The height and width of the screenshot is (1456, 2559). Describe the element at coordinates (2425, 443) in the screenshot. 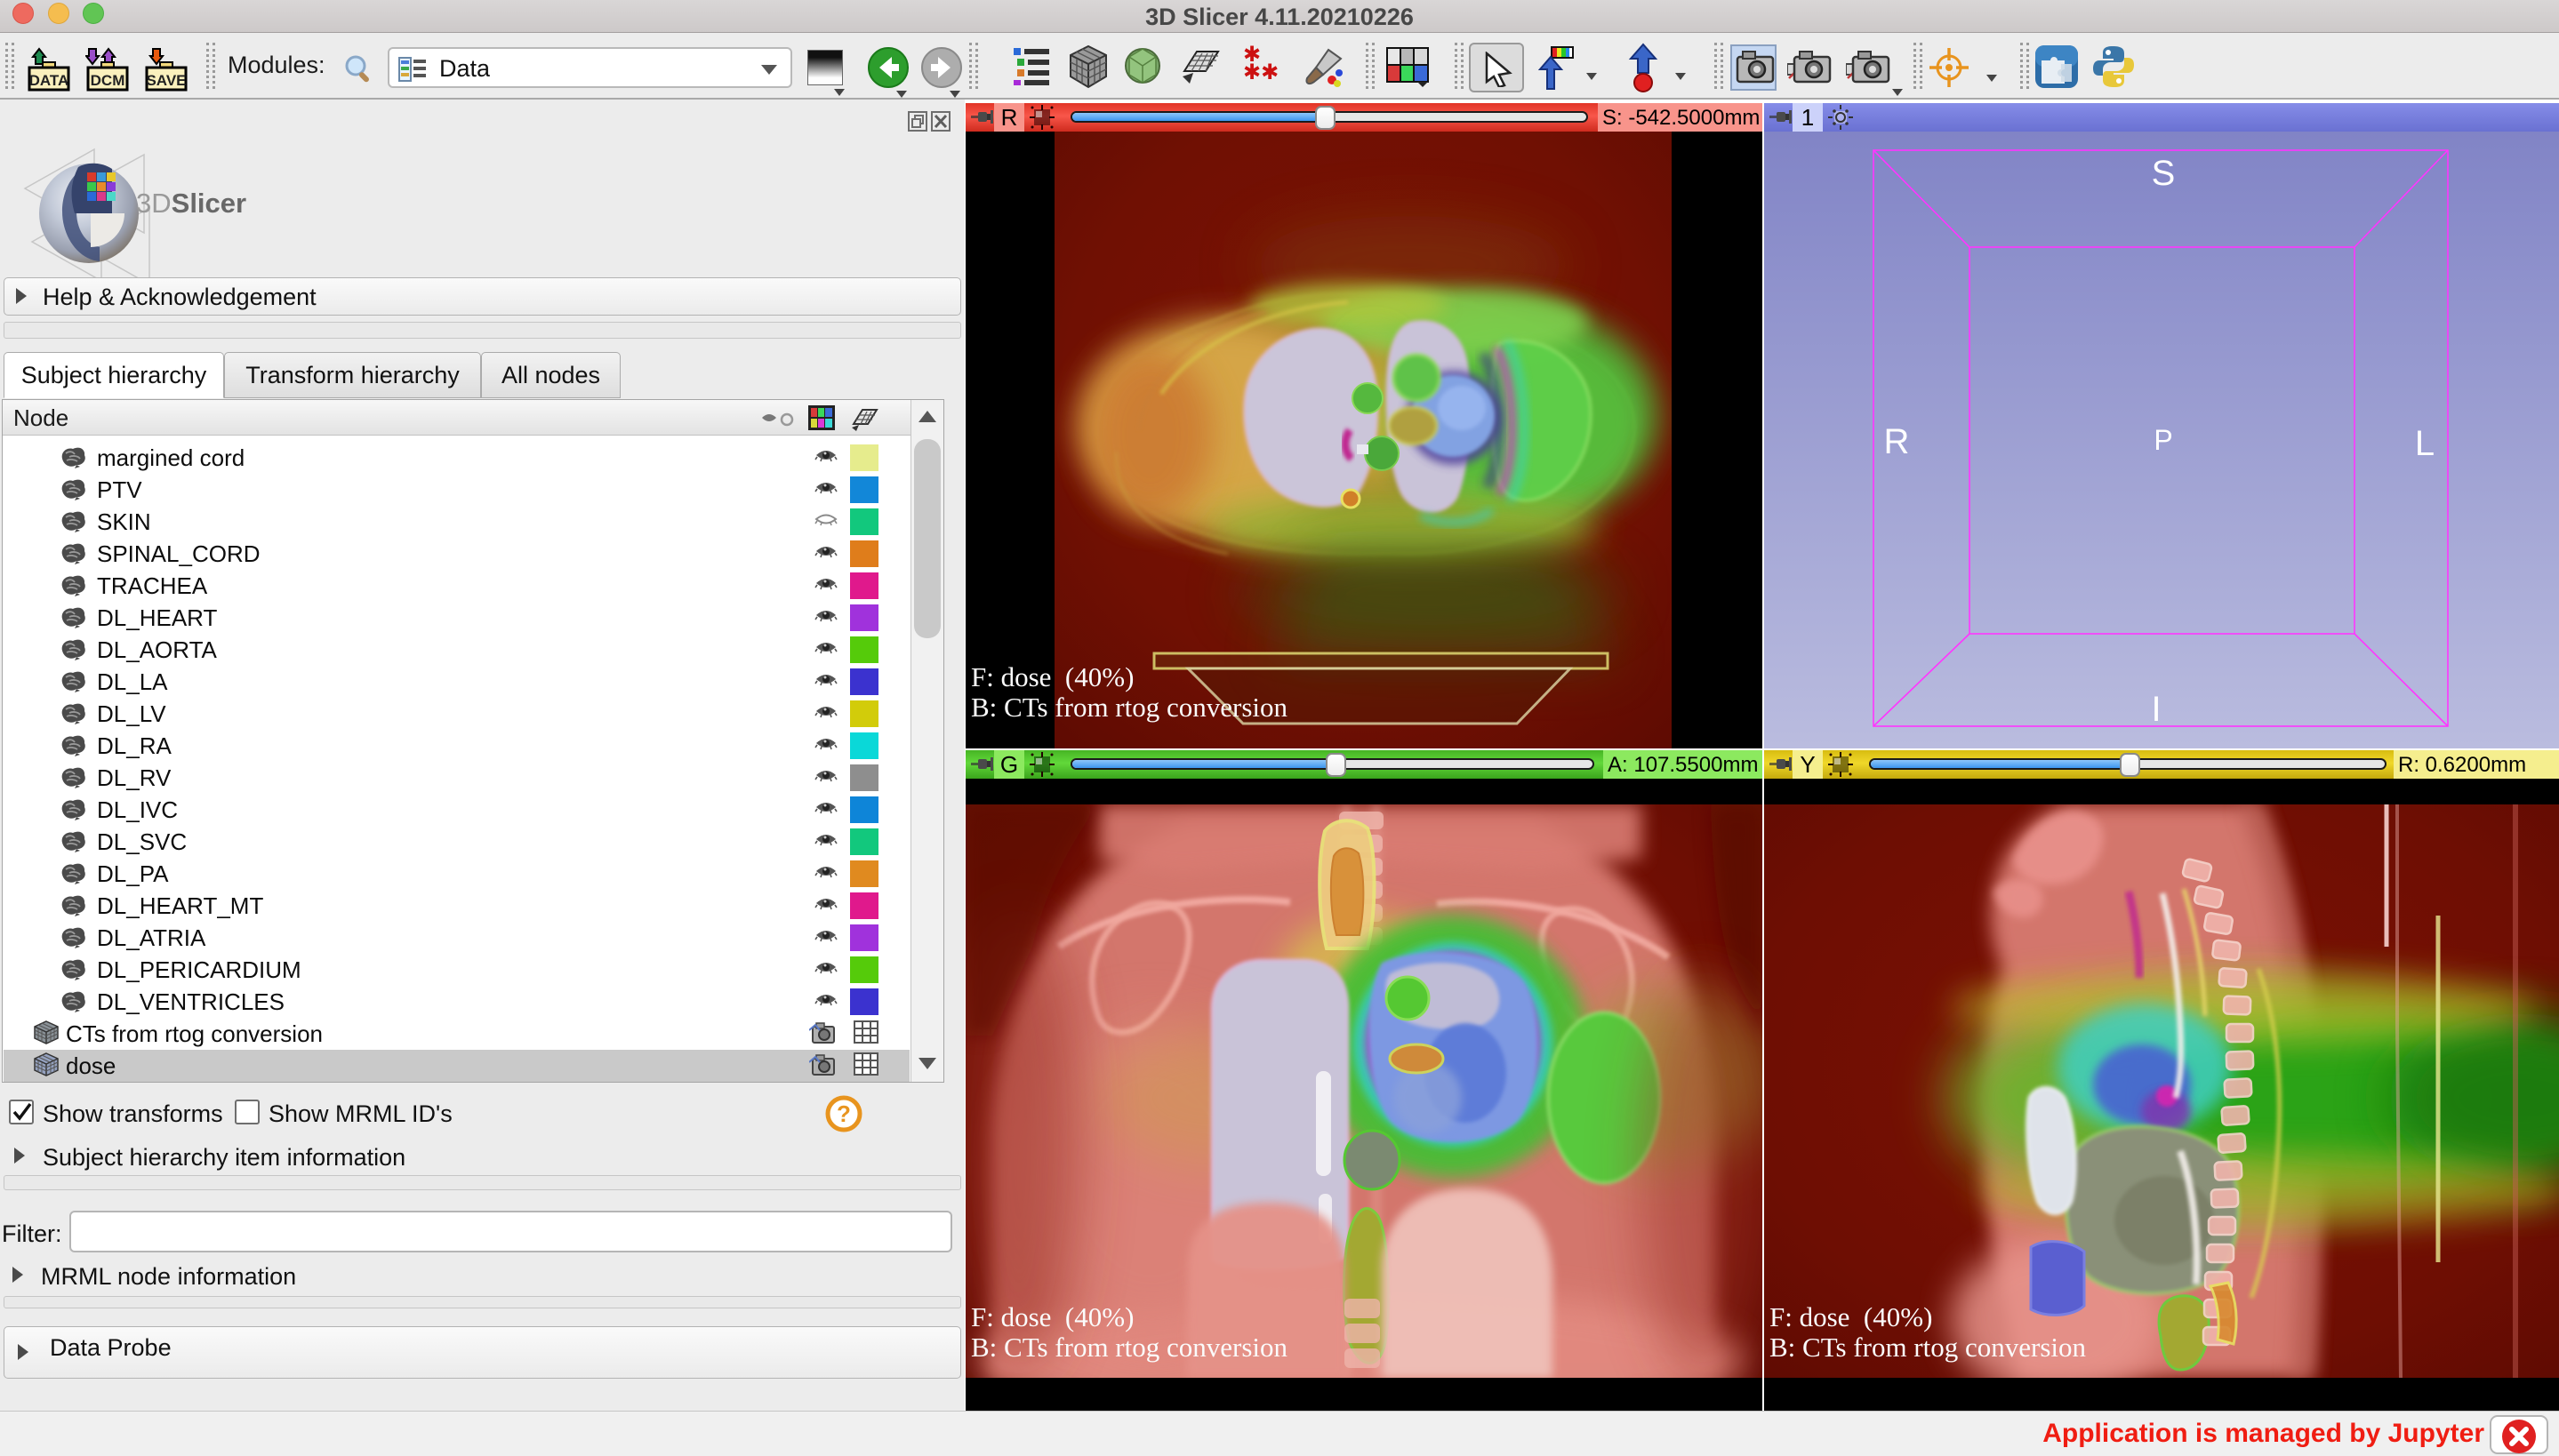

I see `svg-text: L` at that location.